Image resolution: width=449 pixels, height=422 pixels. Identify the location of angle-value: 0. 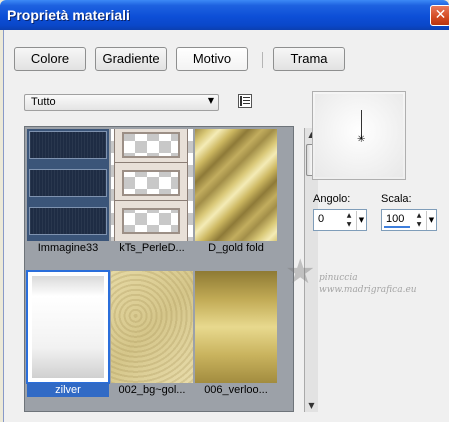
(321, 219).